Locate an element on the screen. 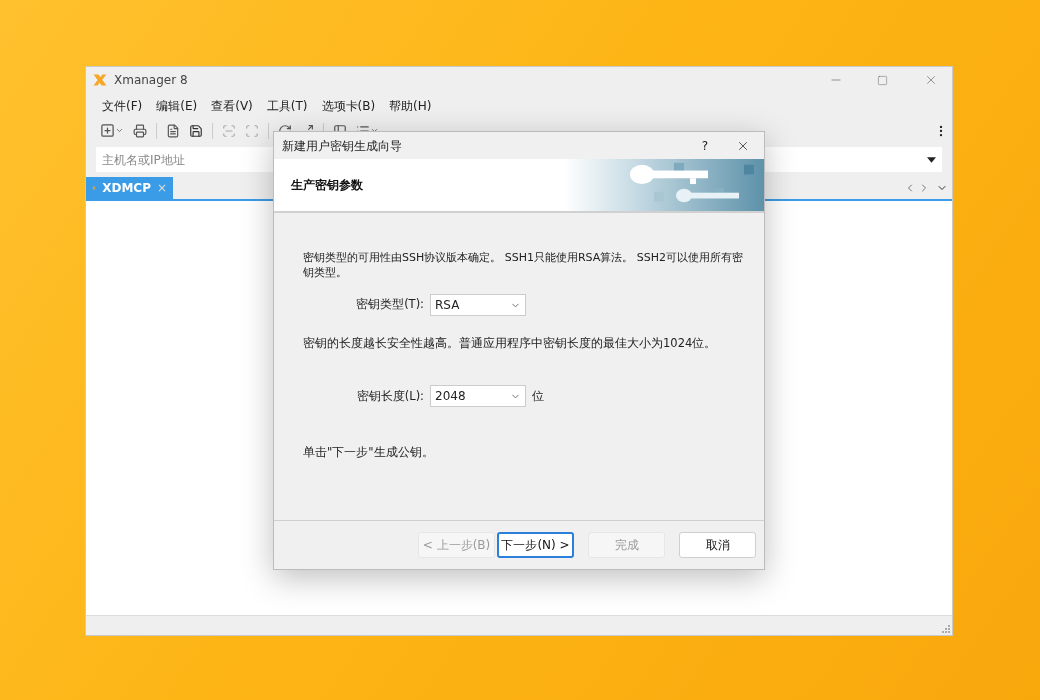 This screenshot has height=700, width=1040. unit-label: 位 is located at coordinates (538, 397).